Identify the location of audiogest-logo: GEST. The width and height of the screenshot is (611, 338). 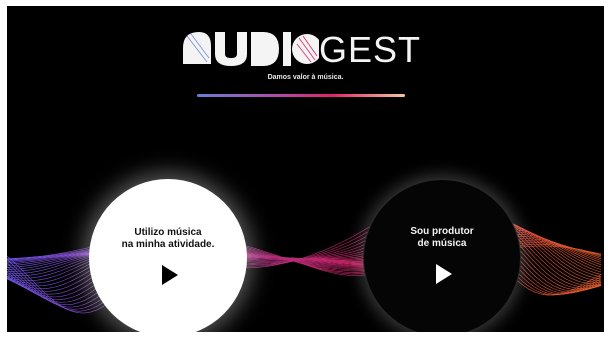
(304, 47).